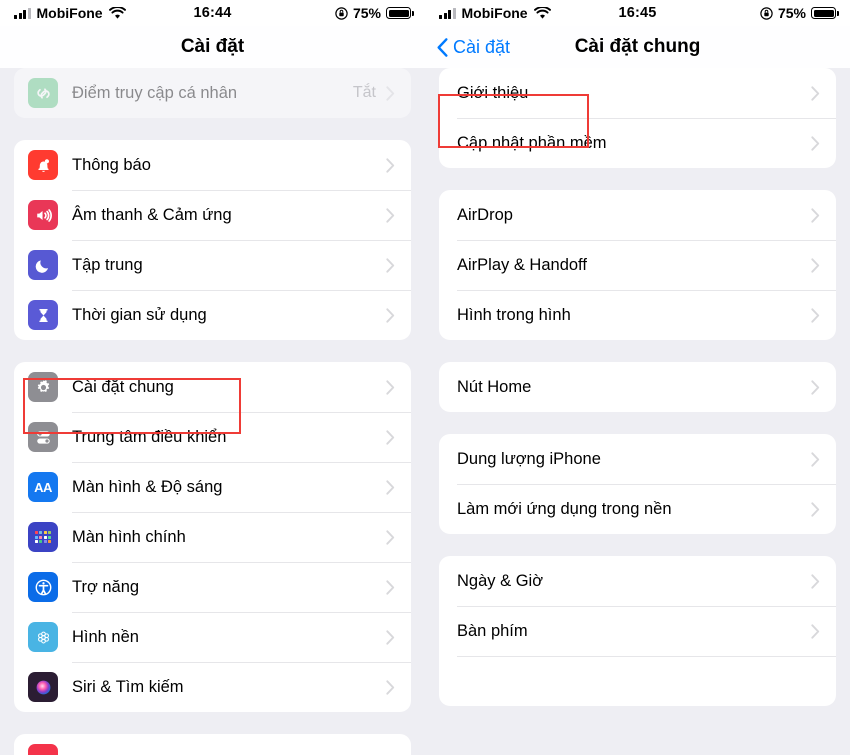 This screenshot has width=850, height=755. What do you see at coordinates (147, 486) in the screenshot?
I see `settings-row-label: Màn hình & Độ sáng` at bounding box center [147, 486].